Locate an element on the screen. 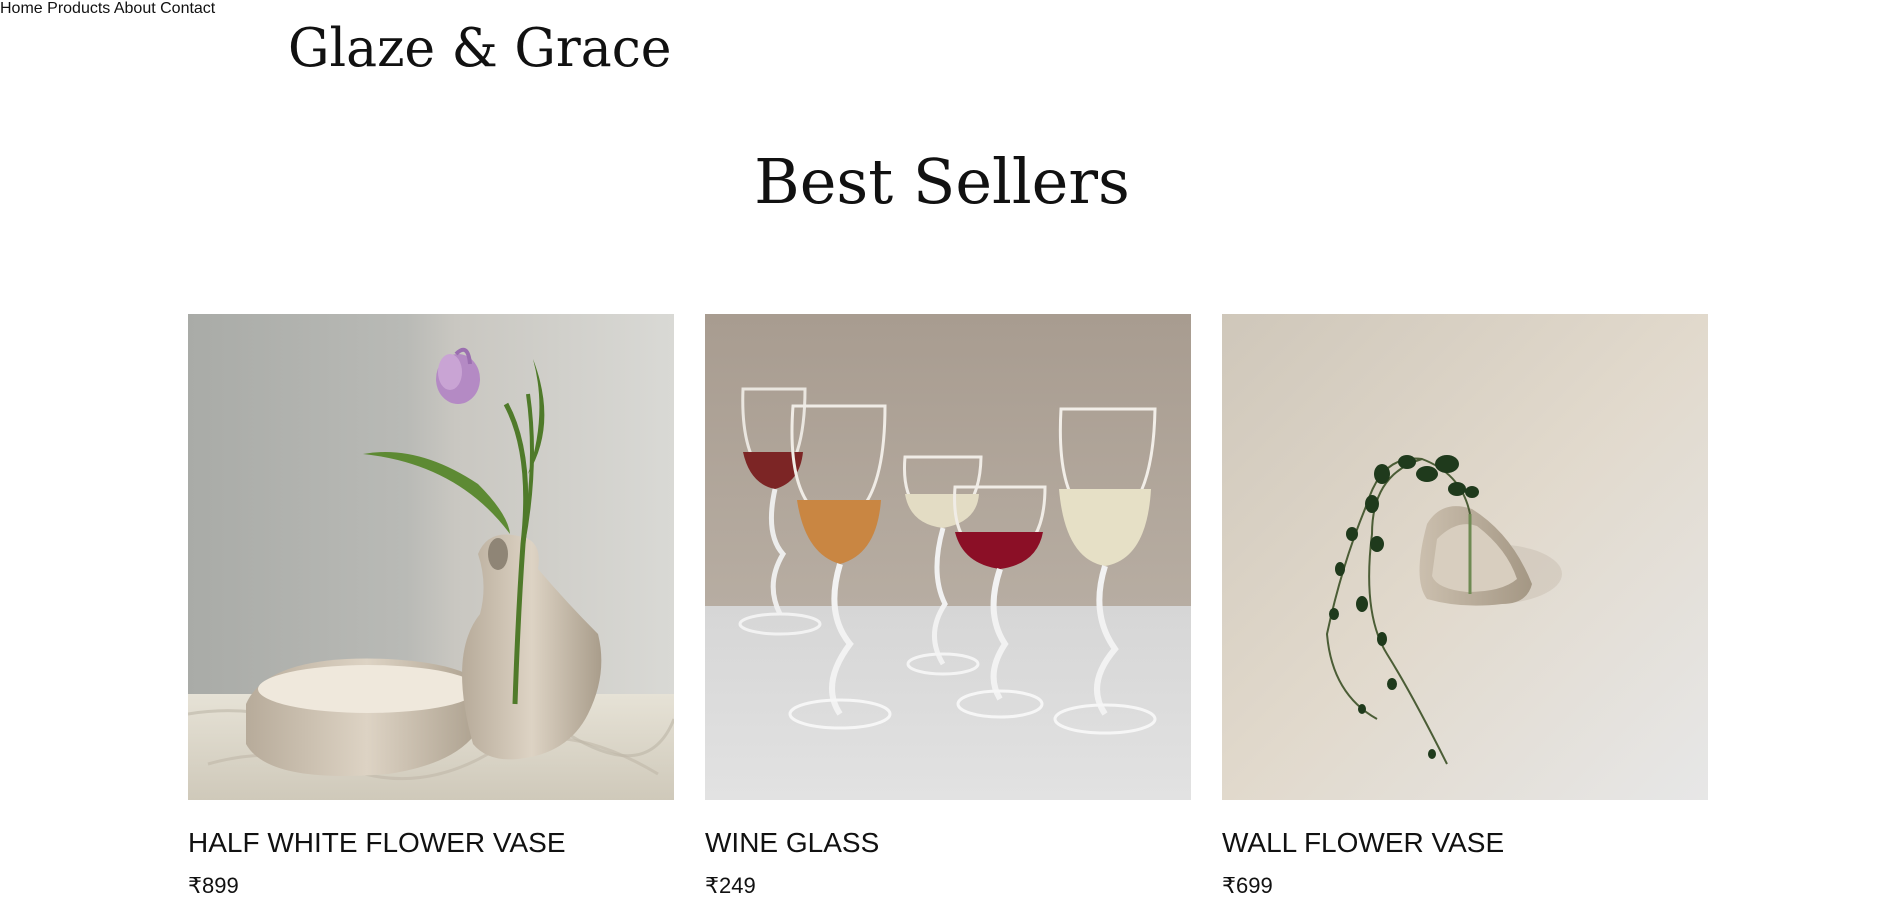 The height and width of the screenshot is (916, 1884). product-price: ₹249 is located at coordinates (730, 885).